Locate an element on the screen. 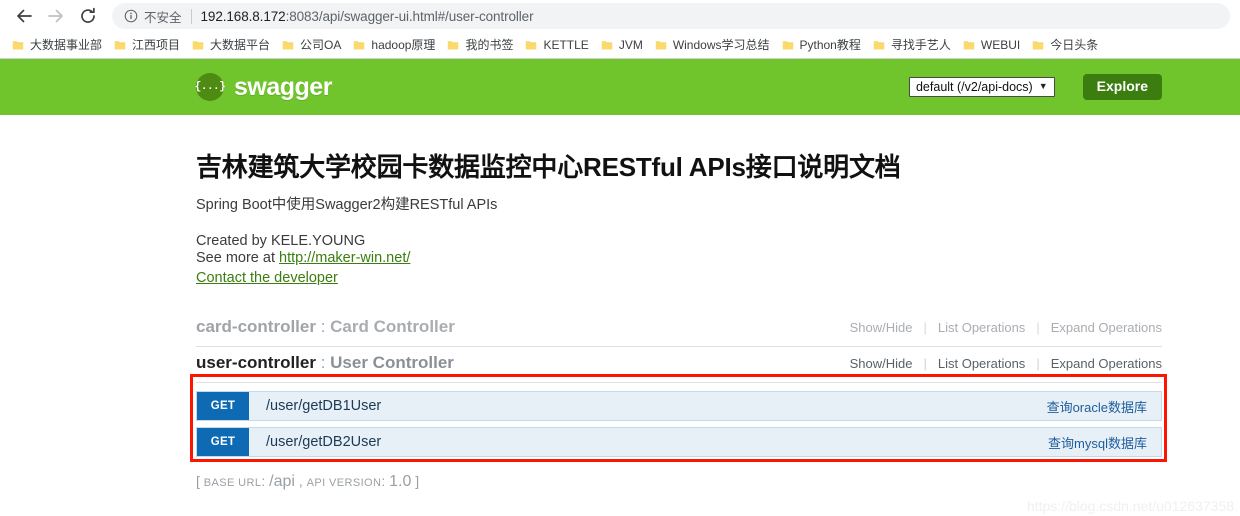 This screenshot has height=516, width=1240. header-controls: default (/v2/api-docs) ▼ Explore is located at coordinates (1035, 87).